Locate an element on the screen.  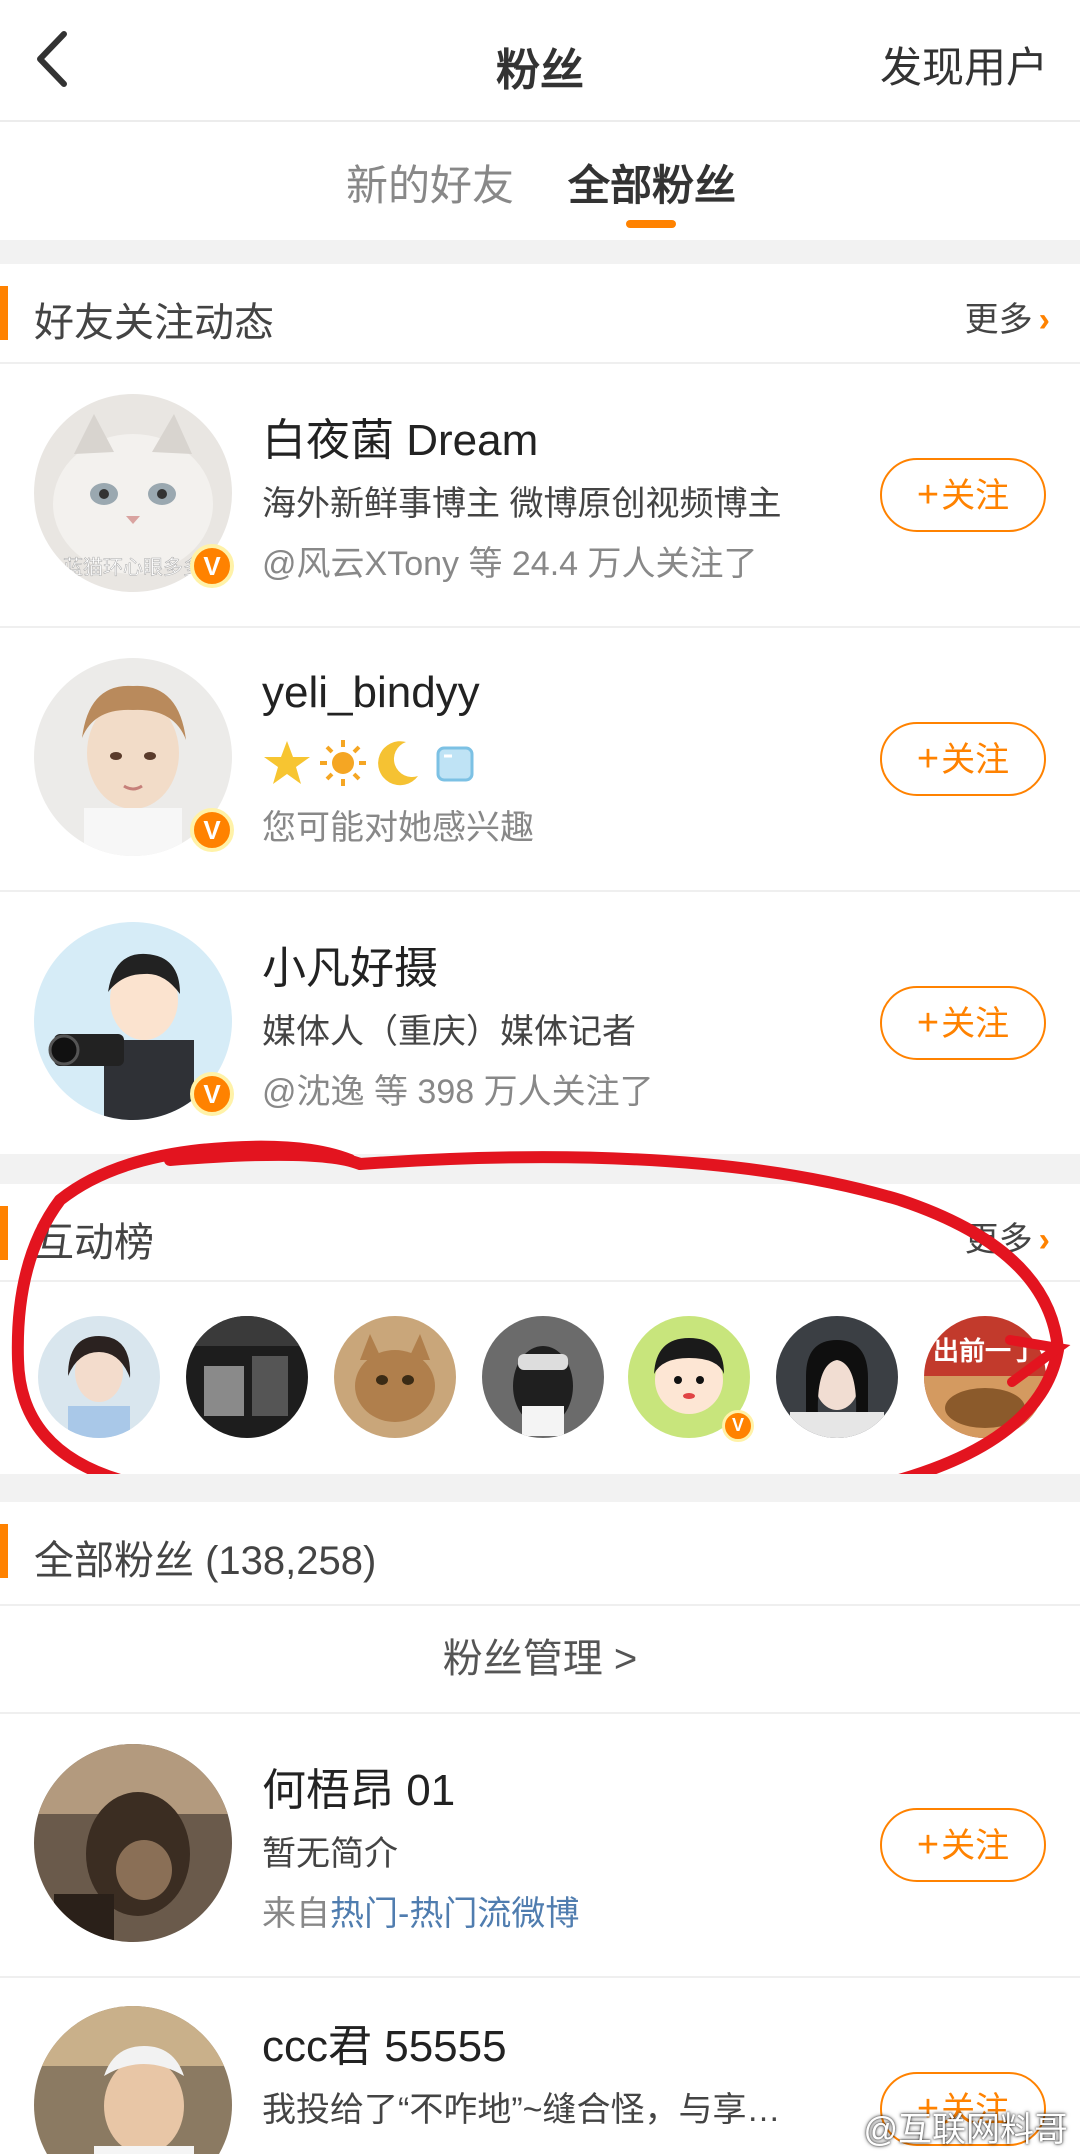
interaction-avatar-list: V 出前一丁 is located at coordinates (540, 1377).